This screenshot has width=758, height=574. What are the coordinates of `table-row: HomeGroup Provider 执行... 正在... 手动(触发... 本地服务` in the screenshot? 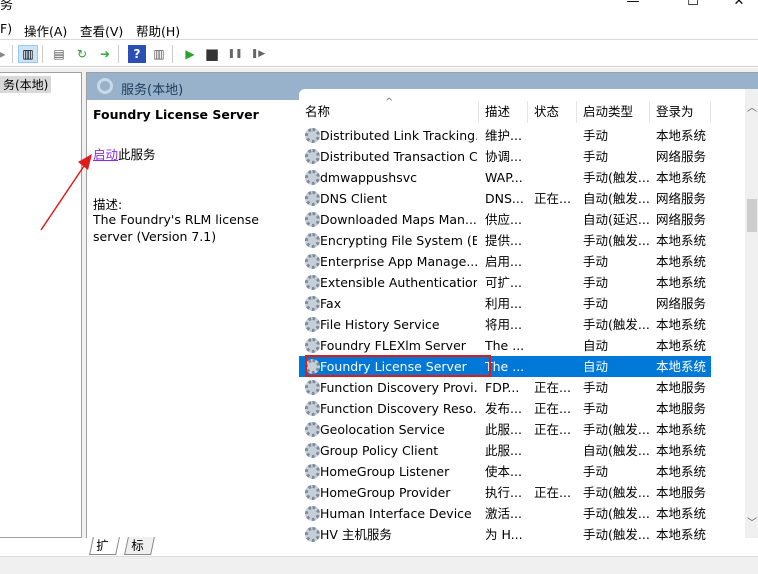 It's located at (505, 492).